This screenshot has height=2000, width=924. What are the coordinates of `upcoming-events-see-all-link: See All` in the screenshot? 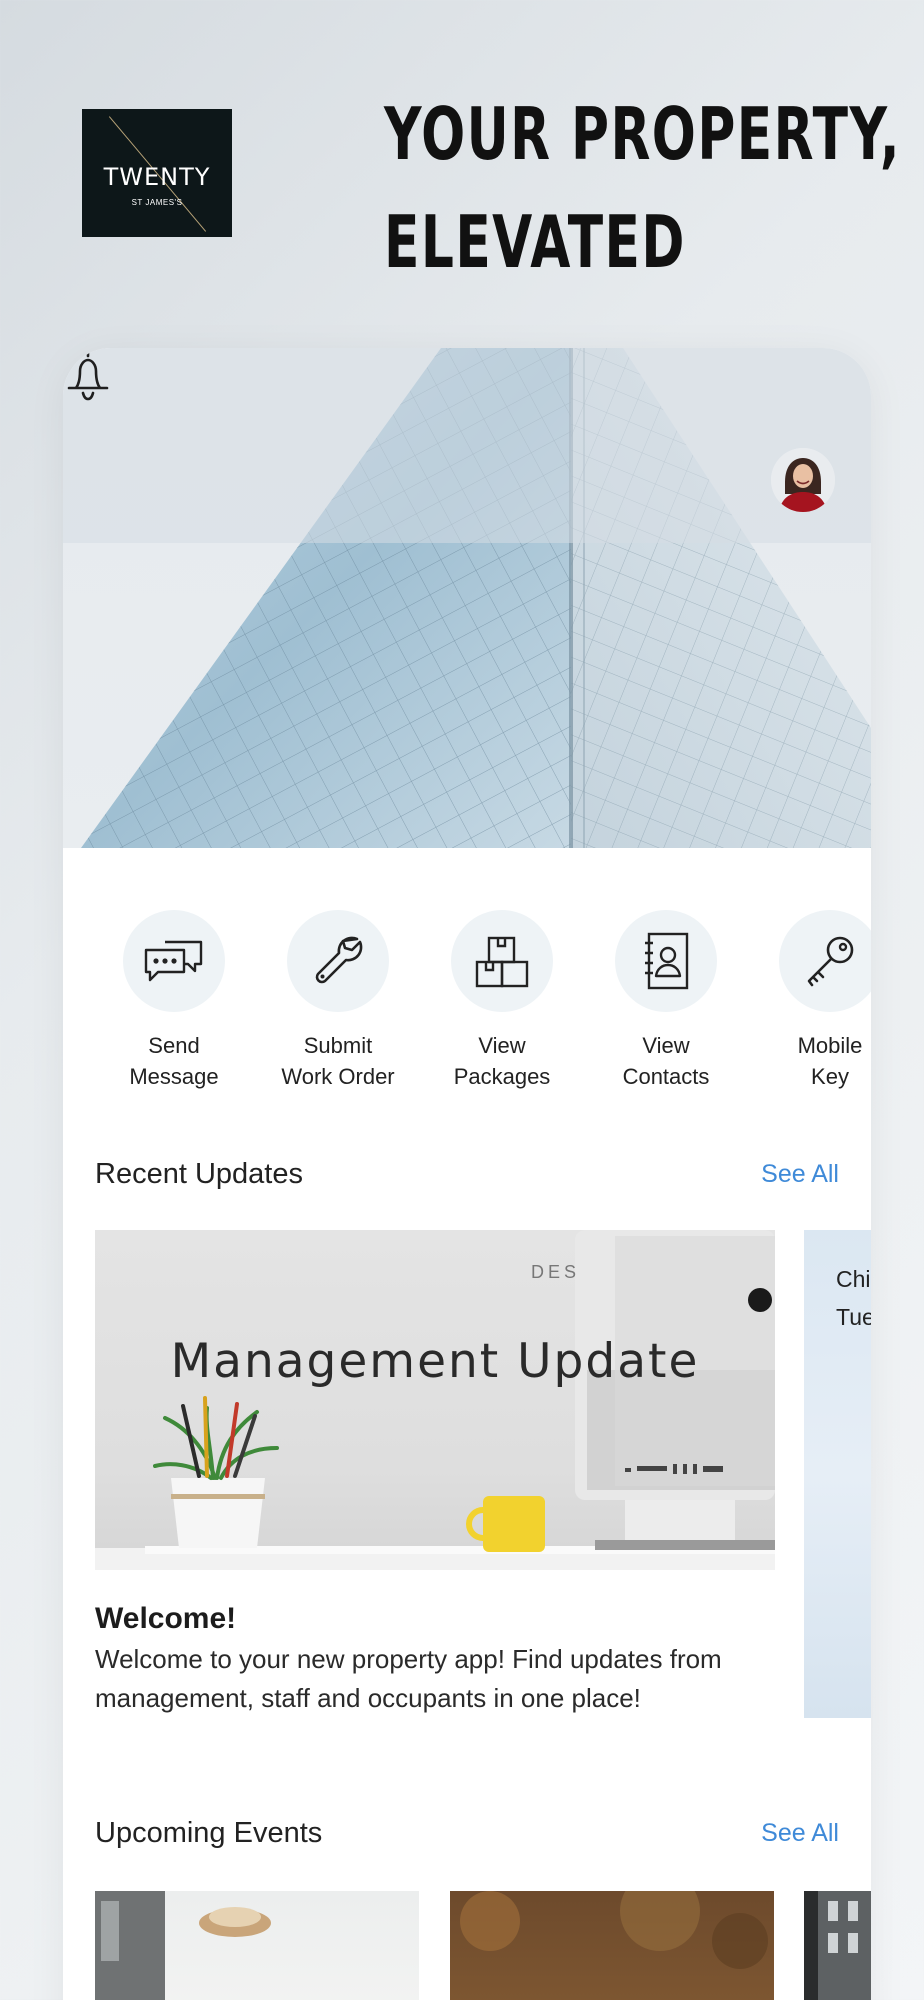 It's located at (800, 1833).